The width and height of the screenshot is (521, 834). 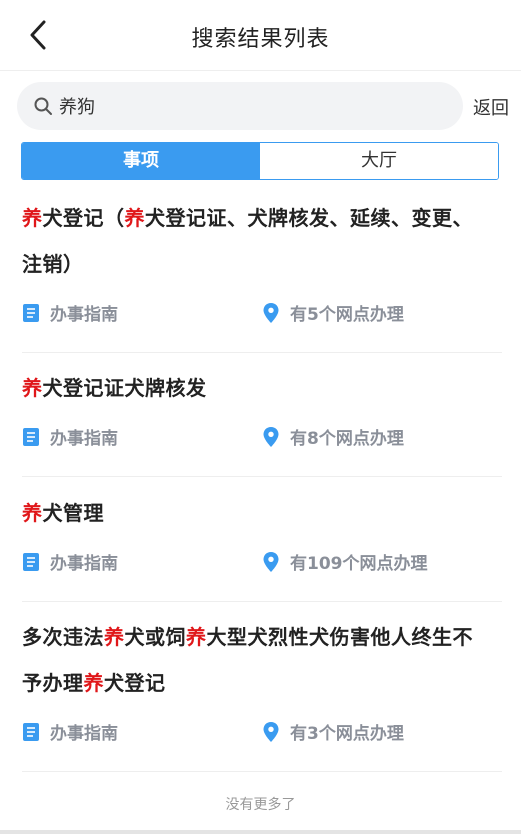 I want to click on search-icon, so click(x=43, y=106).